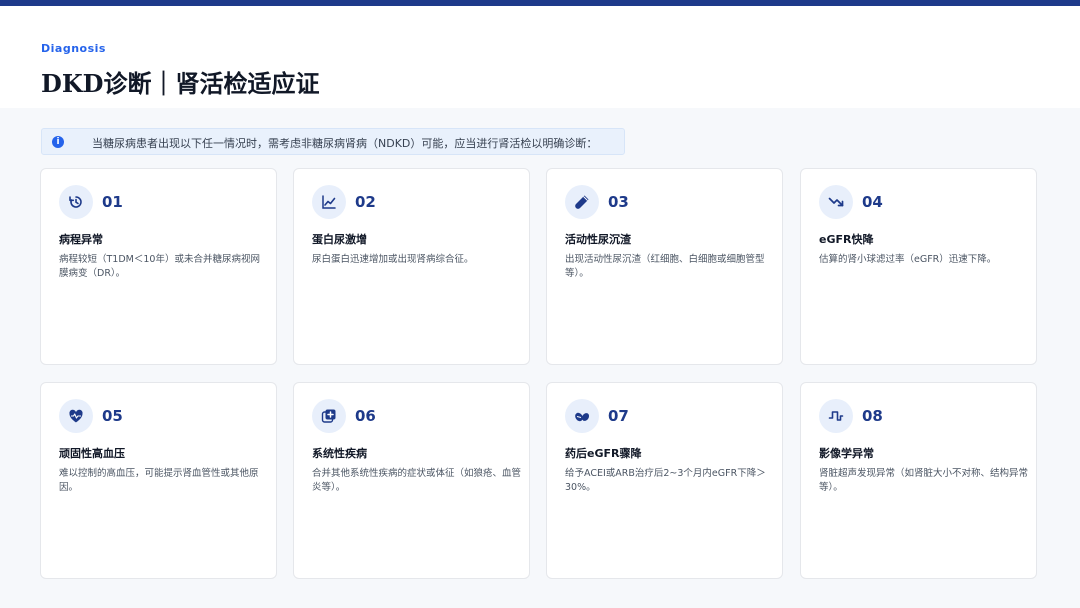  What do you see at coordinates (180, 83) in the screenshot?
I see `page-title: DKD诊断｜肾活检适应证` at bounding box center [180, 83].